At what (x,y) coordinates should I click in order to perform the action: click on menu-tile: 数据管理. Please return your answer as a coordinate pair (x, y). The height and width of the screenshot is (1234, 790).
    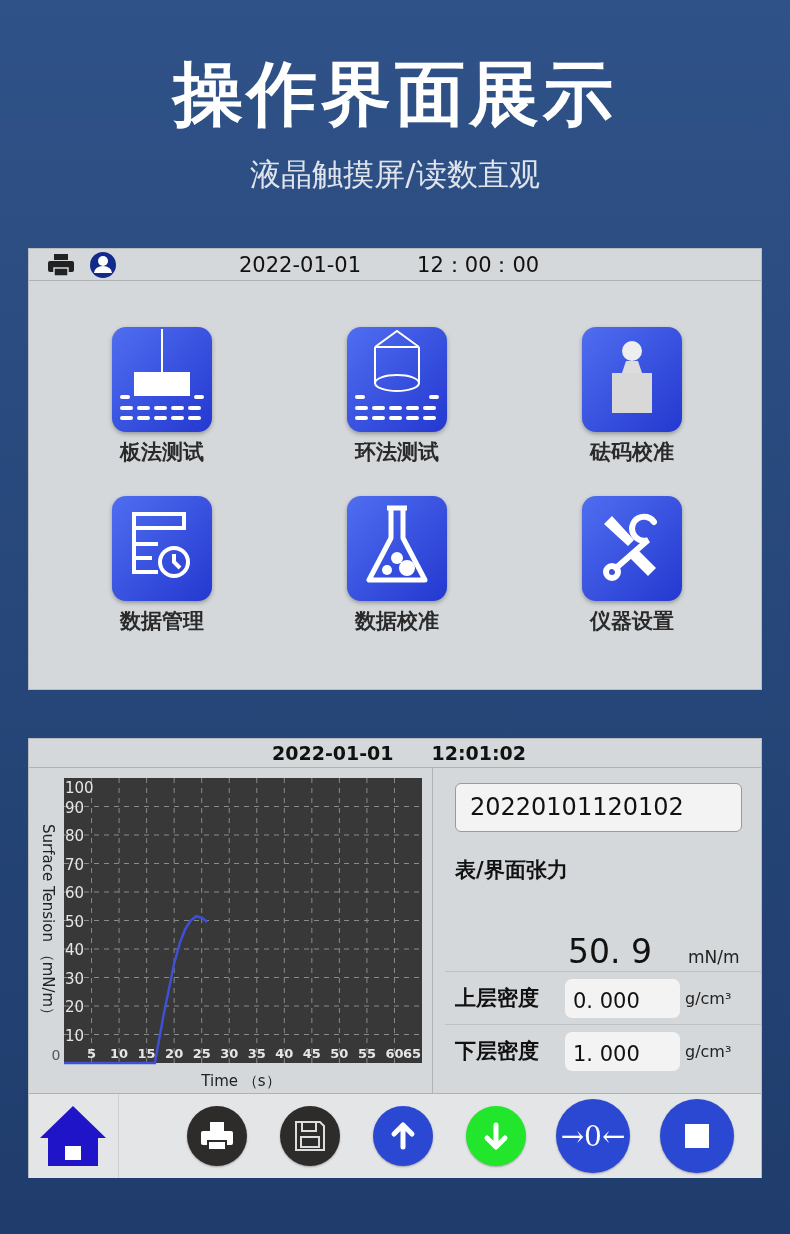
    Looking at the image, I should click on (161, 565).